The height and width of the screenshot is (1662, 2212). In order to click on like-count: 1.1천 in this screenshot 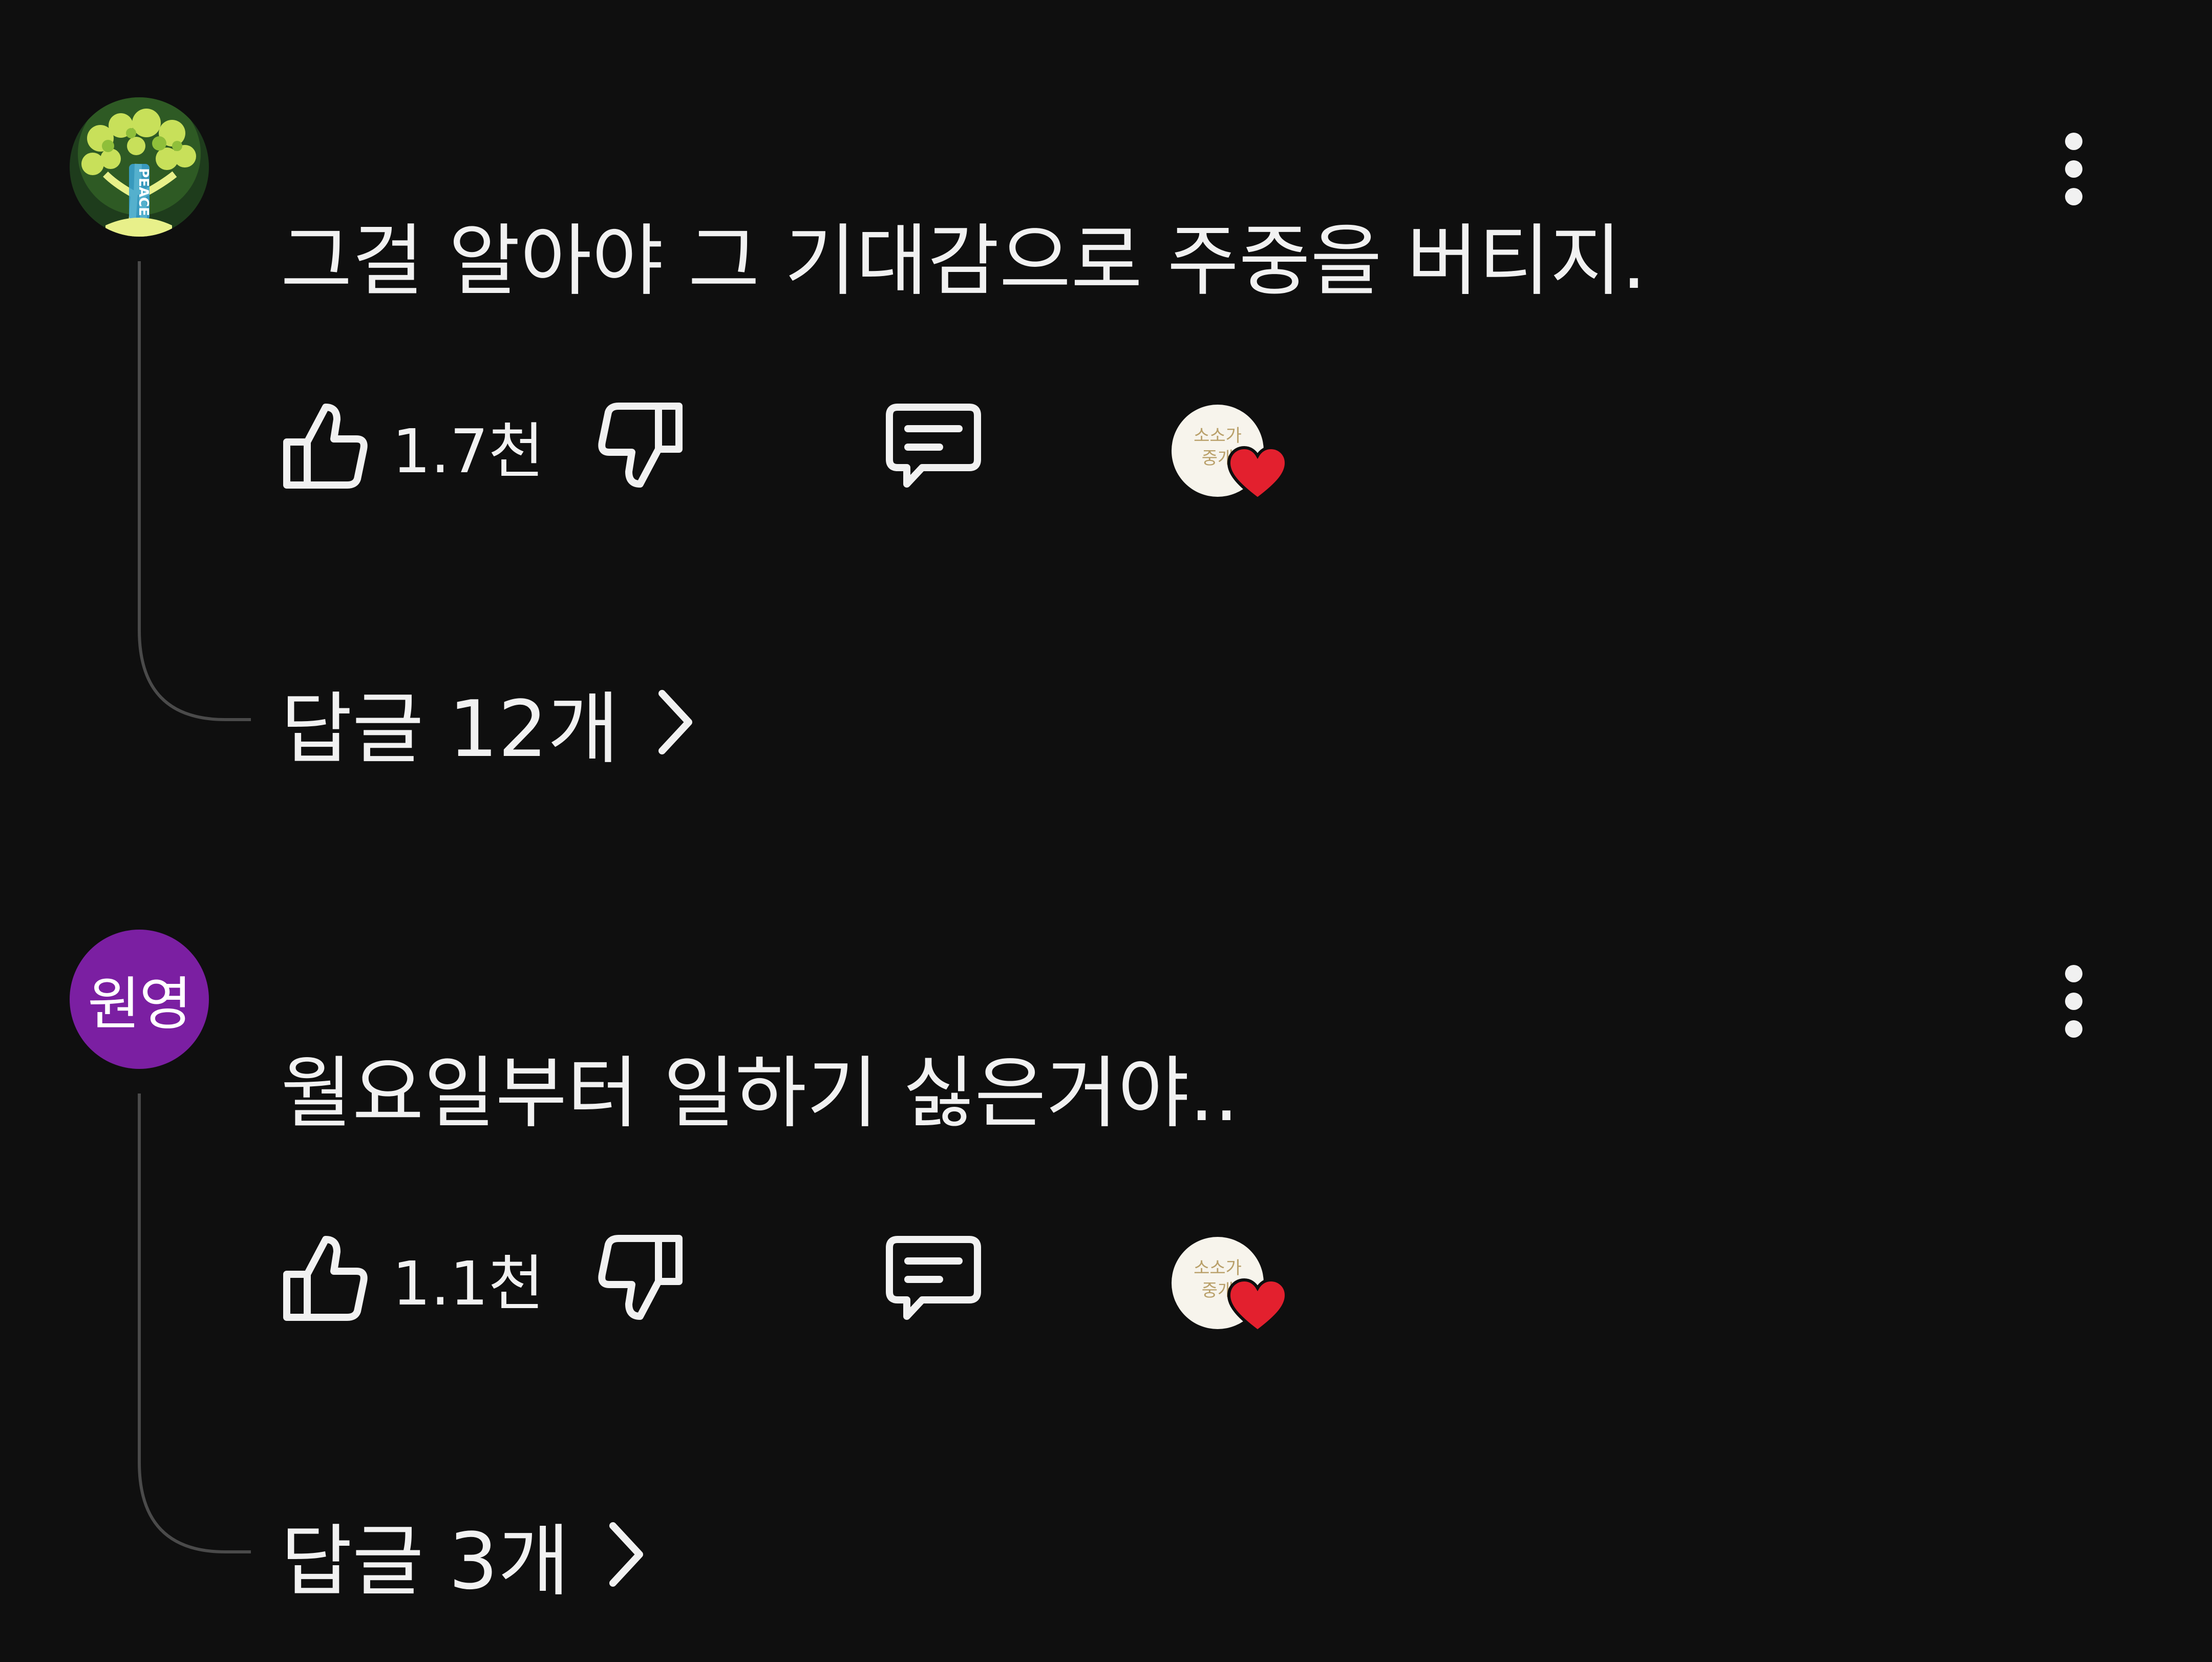, I will do `click(468, 1283)`.